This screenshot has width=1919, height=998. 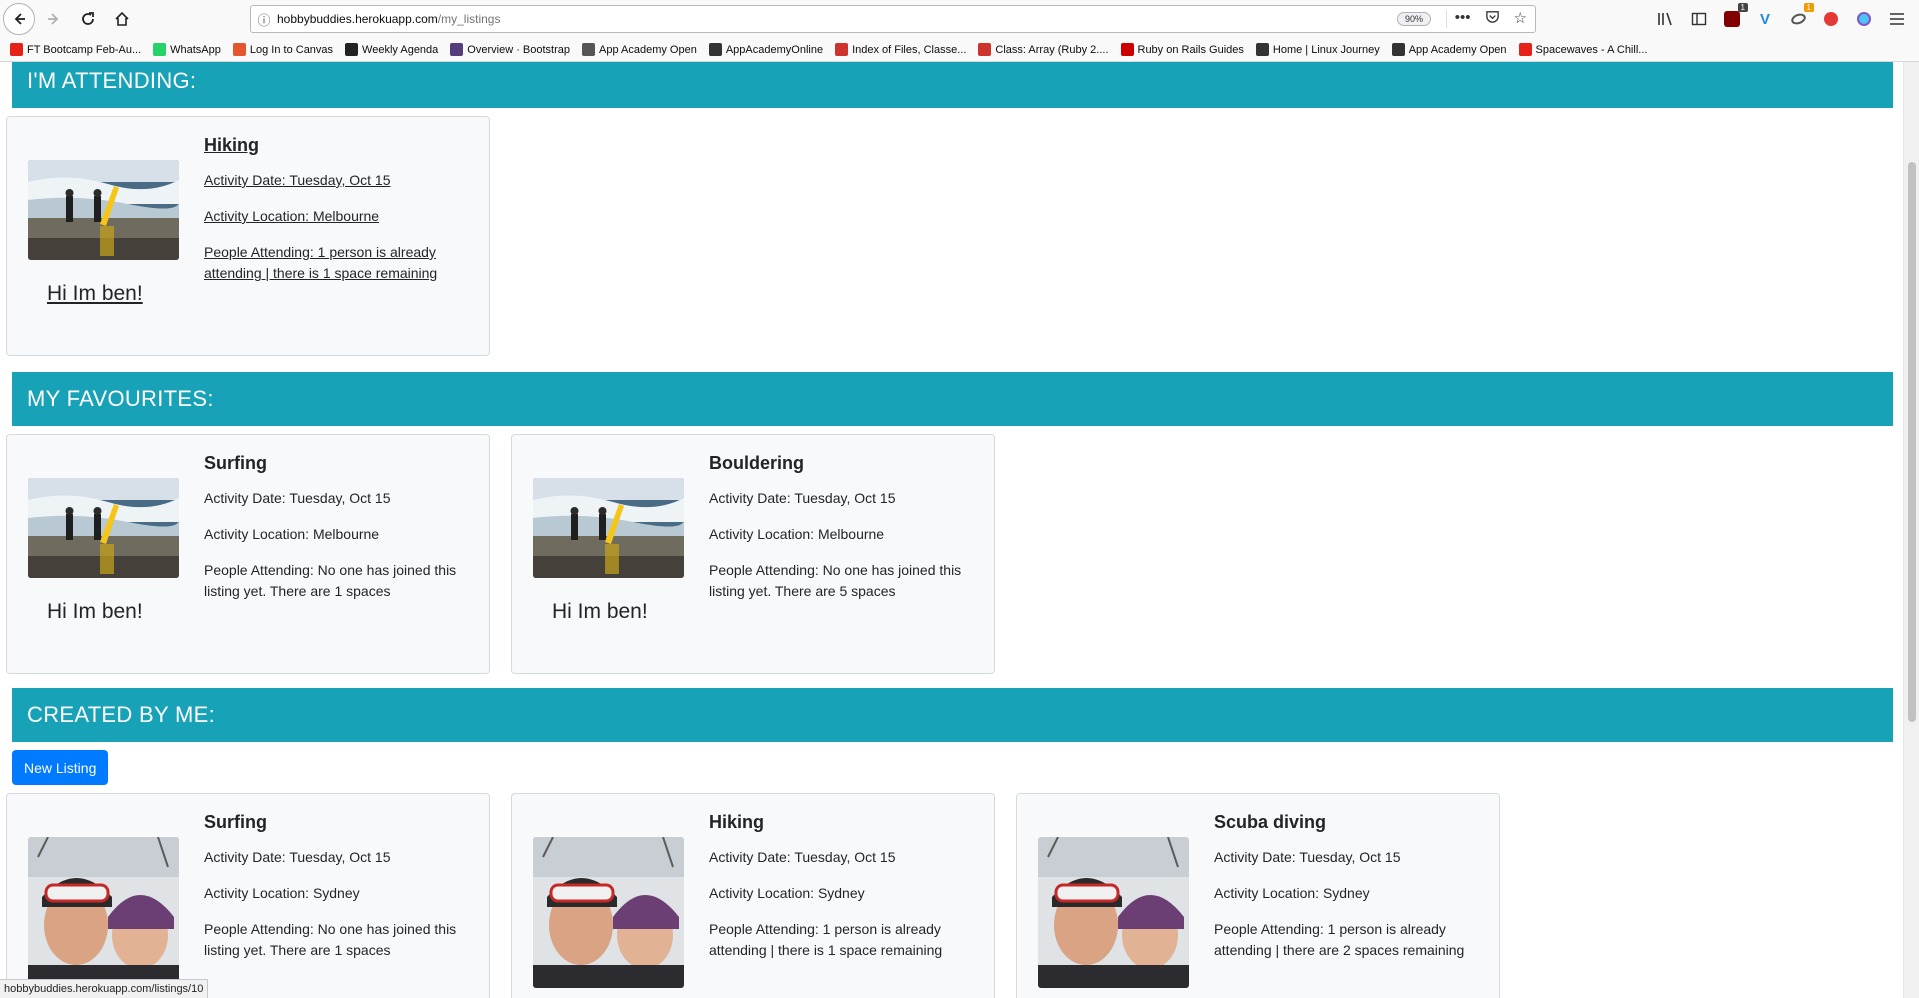 I want to click on browser-tools: 1 V 1, so click(x=1787, y=19).